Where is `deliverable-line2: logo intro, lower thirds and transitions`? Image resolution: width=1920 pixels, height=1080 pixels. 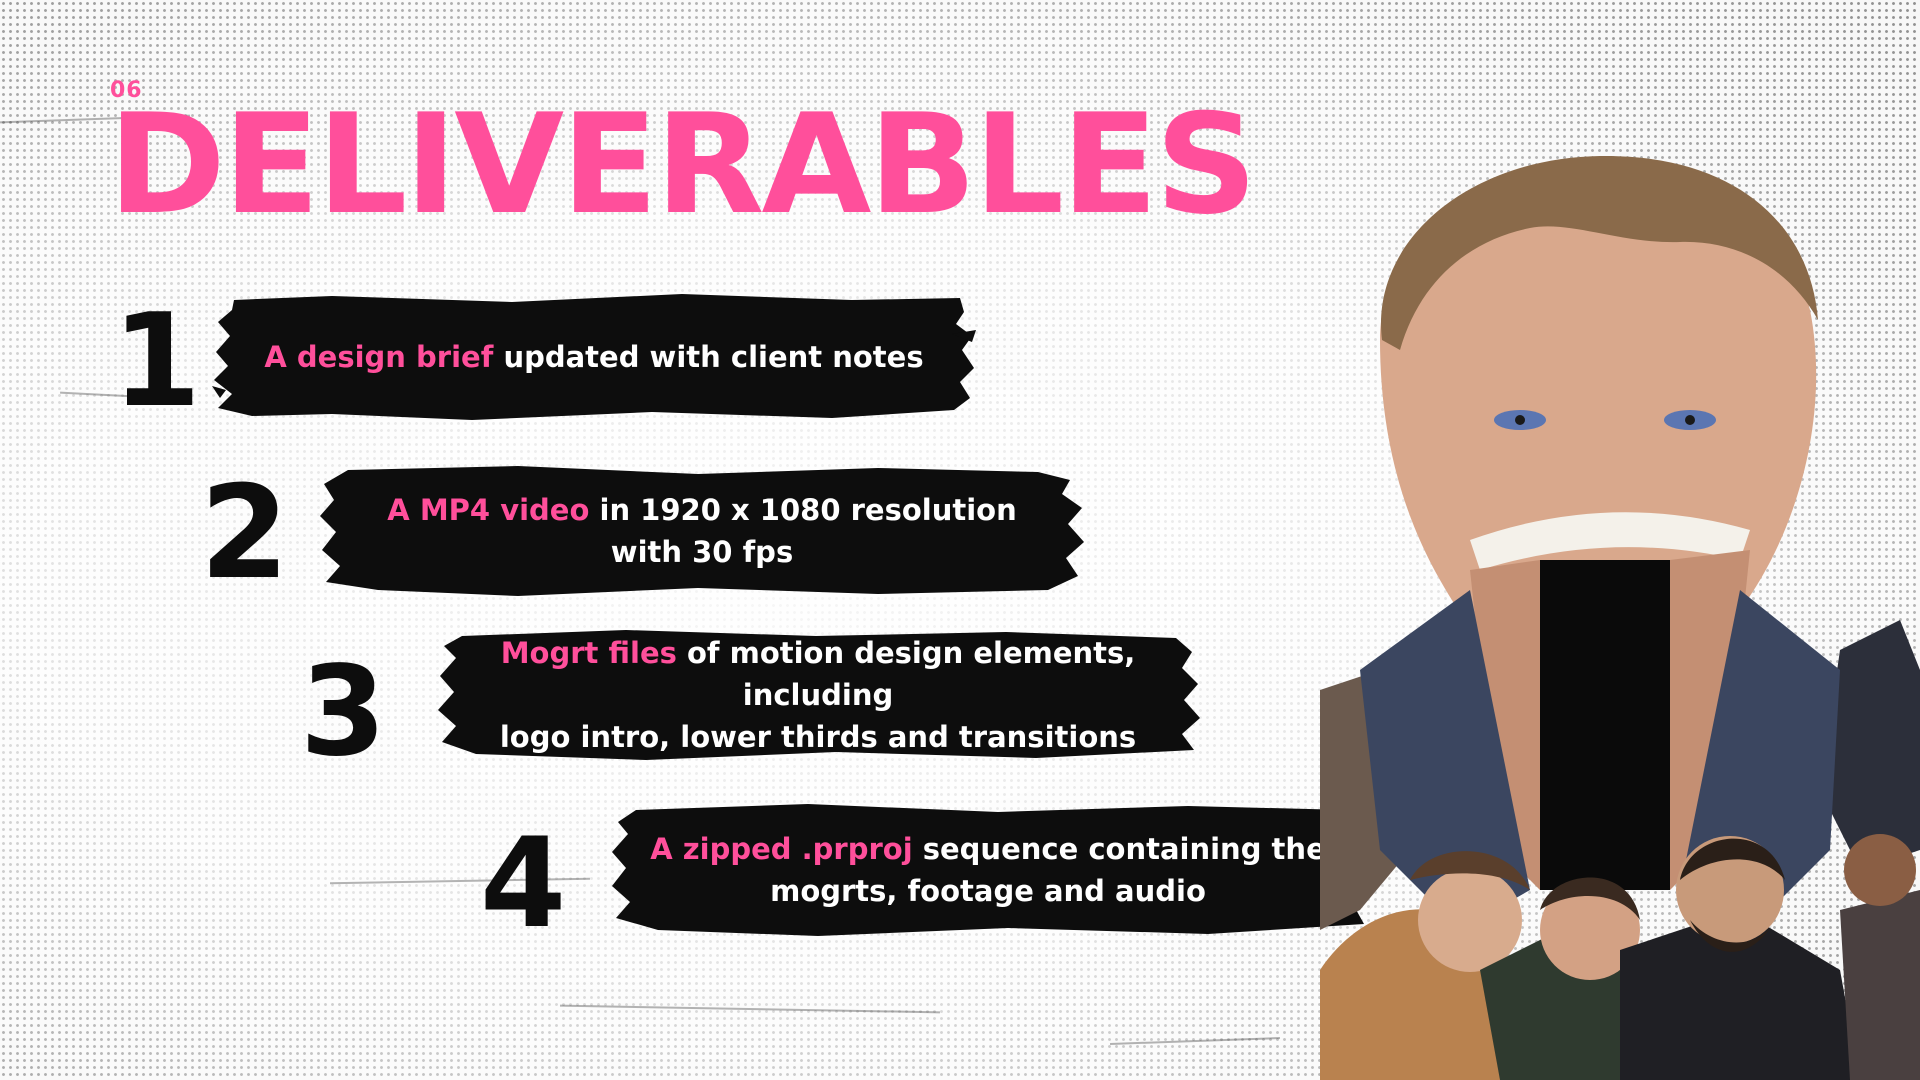
deliverable-line2: logo intro, lower thirds and transitions is located at coordinates (818, 737).